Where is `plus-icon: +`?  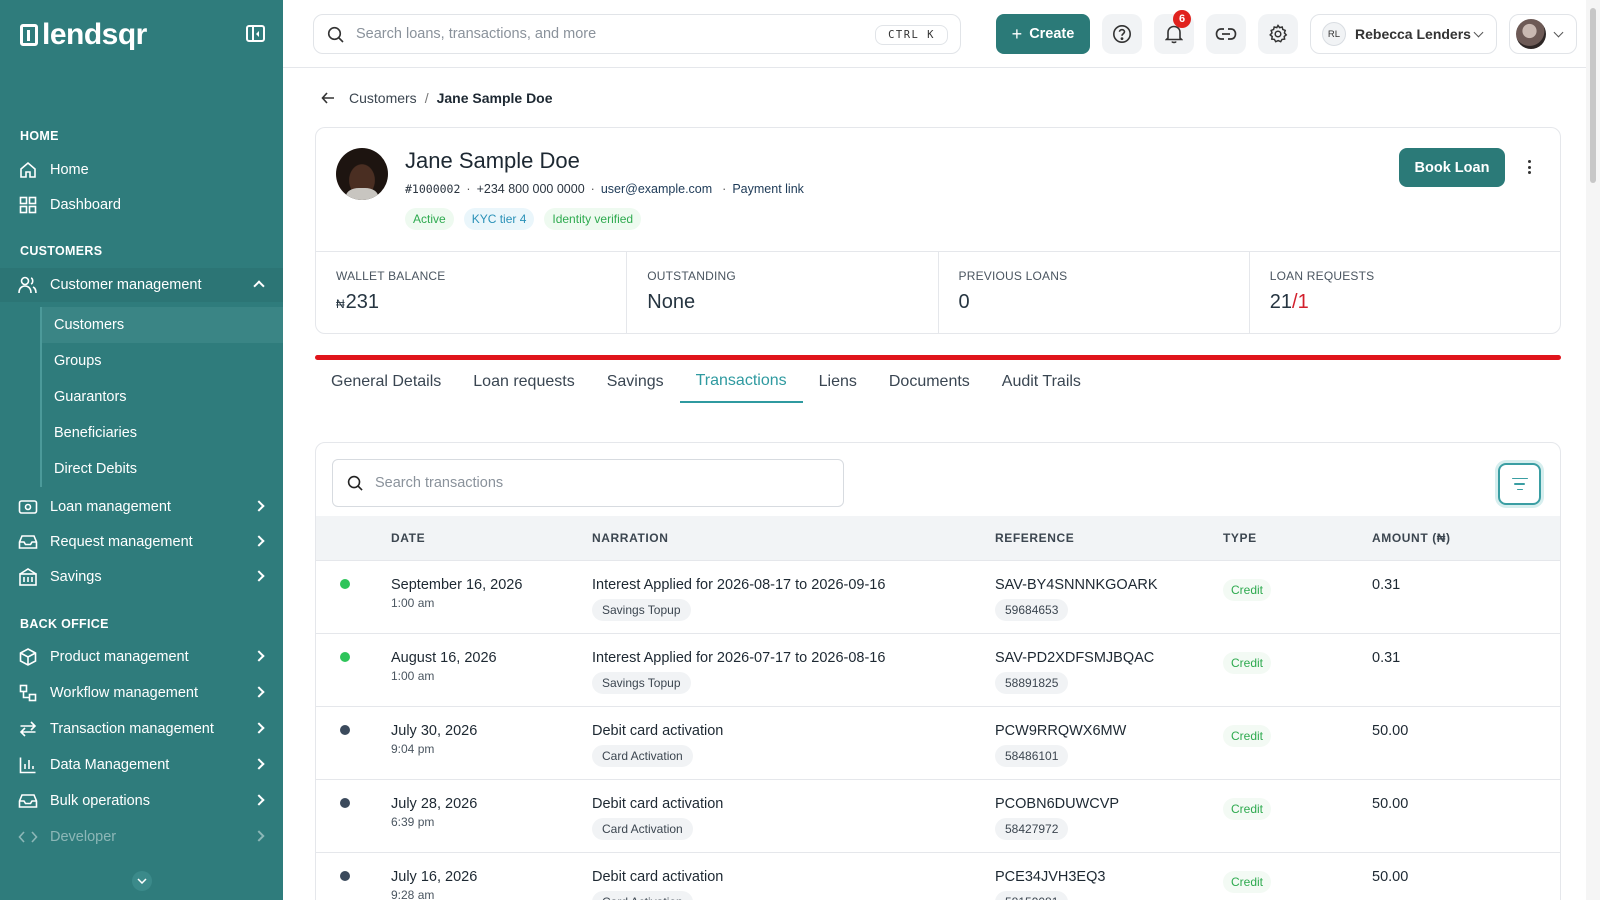 plus-icon: + is located at coordinates (1017, 33).